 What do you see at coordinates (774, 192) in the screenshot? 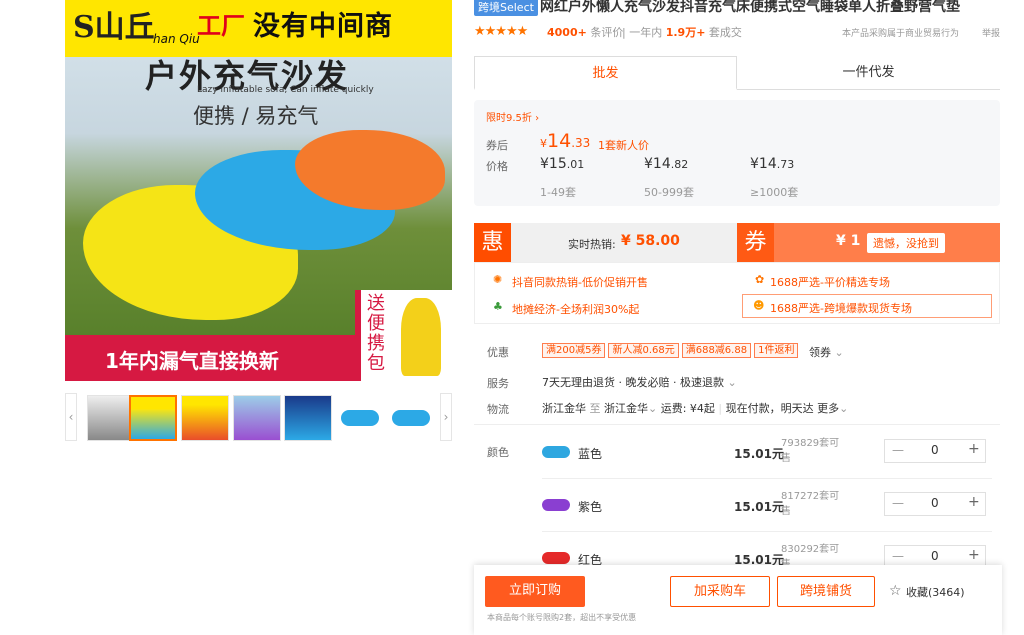
I see `tier-range-3: ≥1000套` at bounding box center [774, 192].